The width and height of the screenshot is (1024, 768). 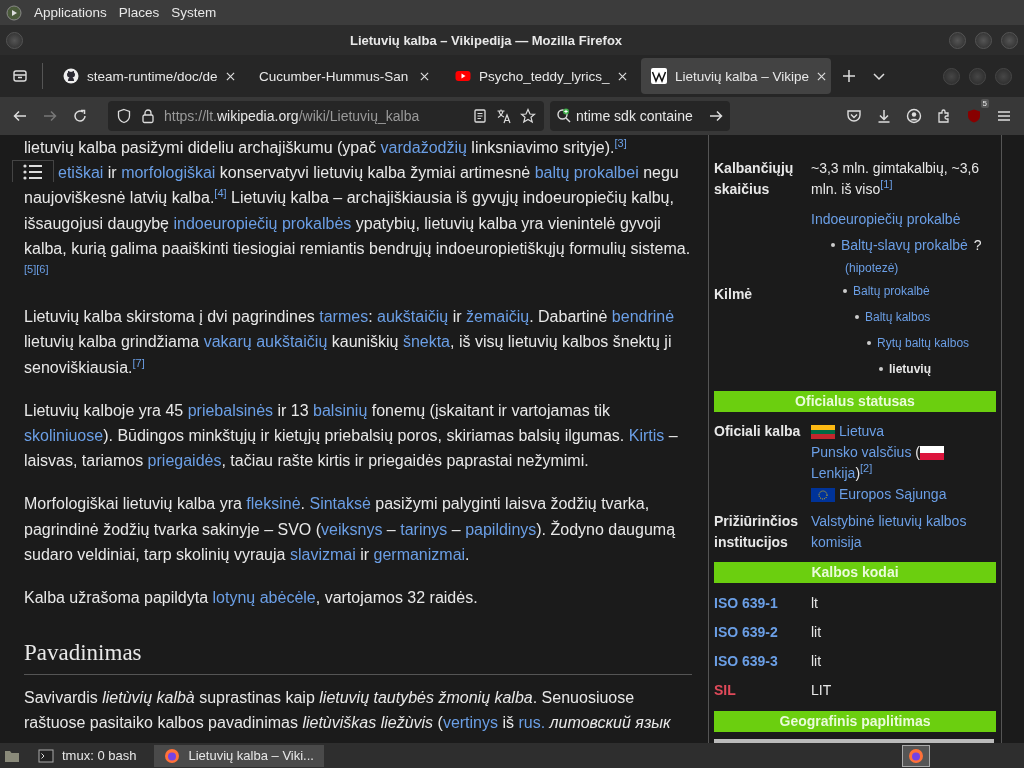 I want to click on link: Punsko valsčius, so click(x=861, y=452).